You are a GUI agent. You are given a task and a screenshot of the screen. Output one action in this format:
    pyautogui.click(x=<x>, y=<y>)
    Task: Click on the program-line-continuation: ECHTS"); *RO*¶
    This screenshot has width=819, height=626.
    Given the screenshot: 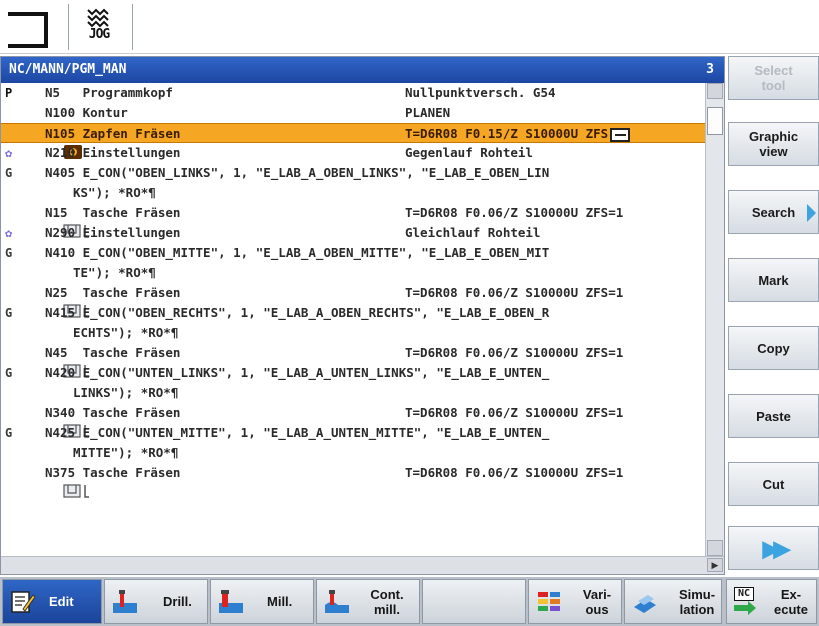 What is the action you would take?
    pyautogui.click(x=353, y=333)
    